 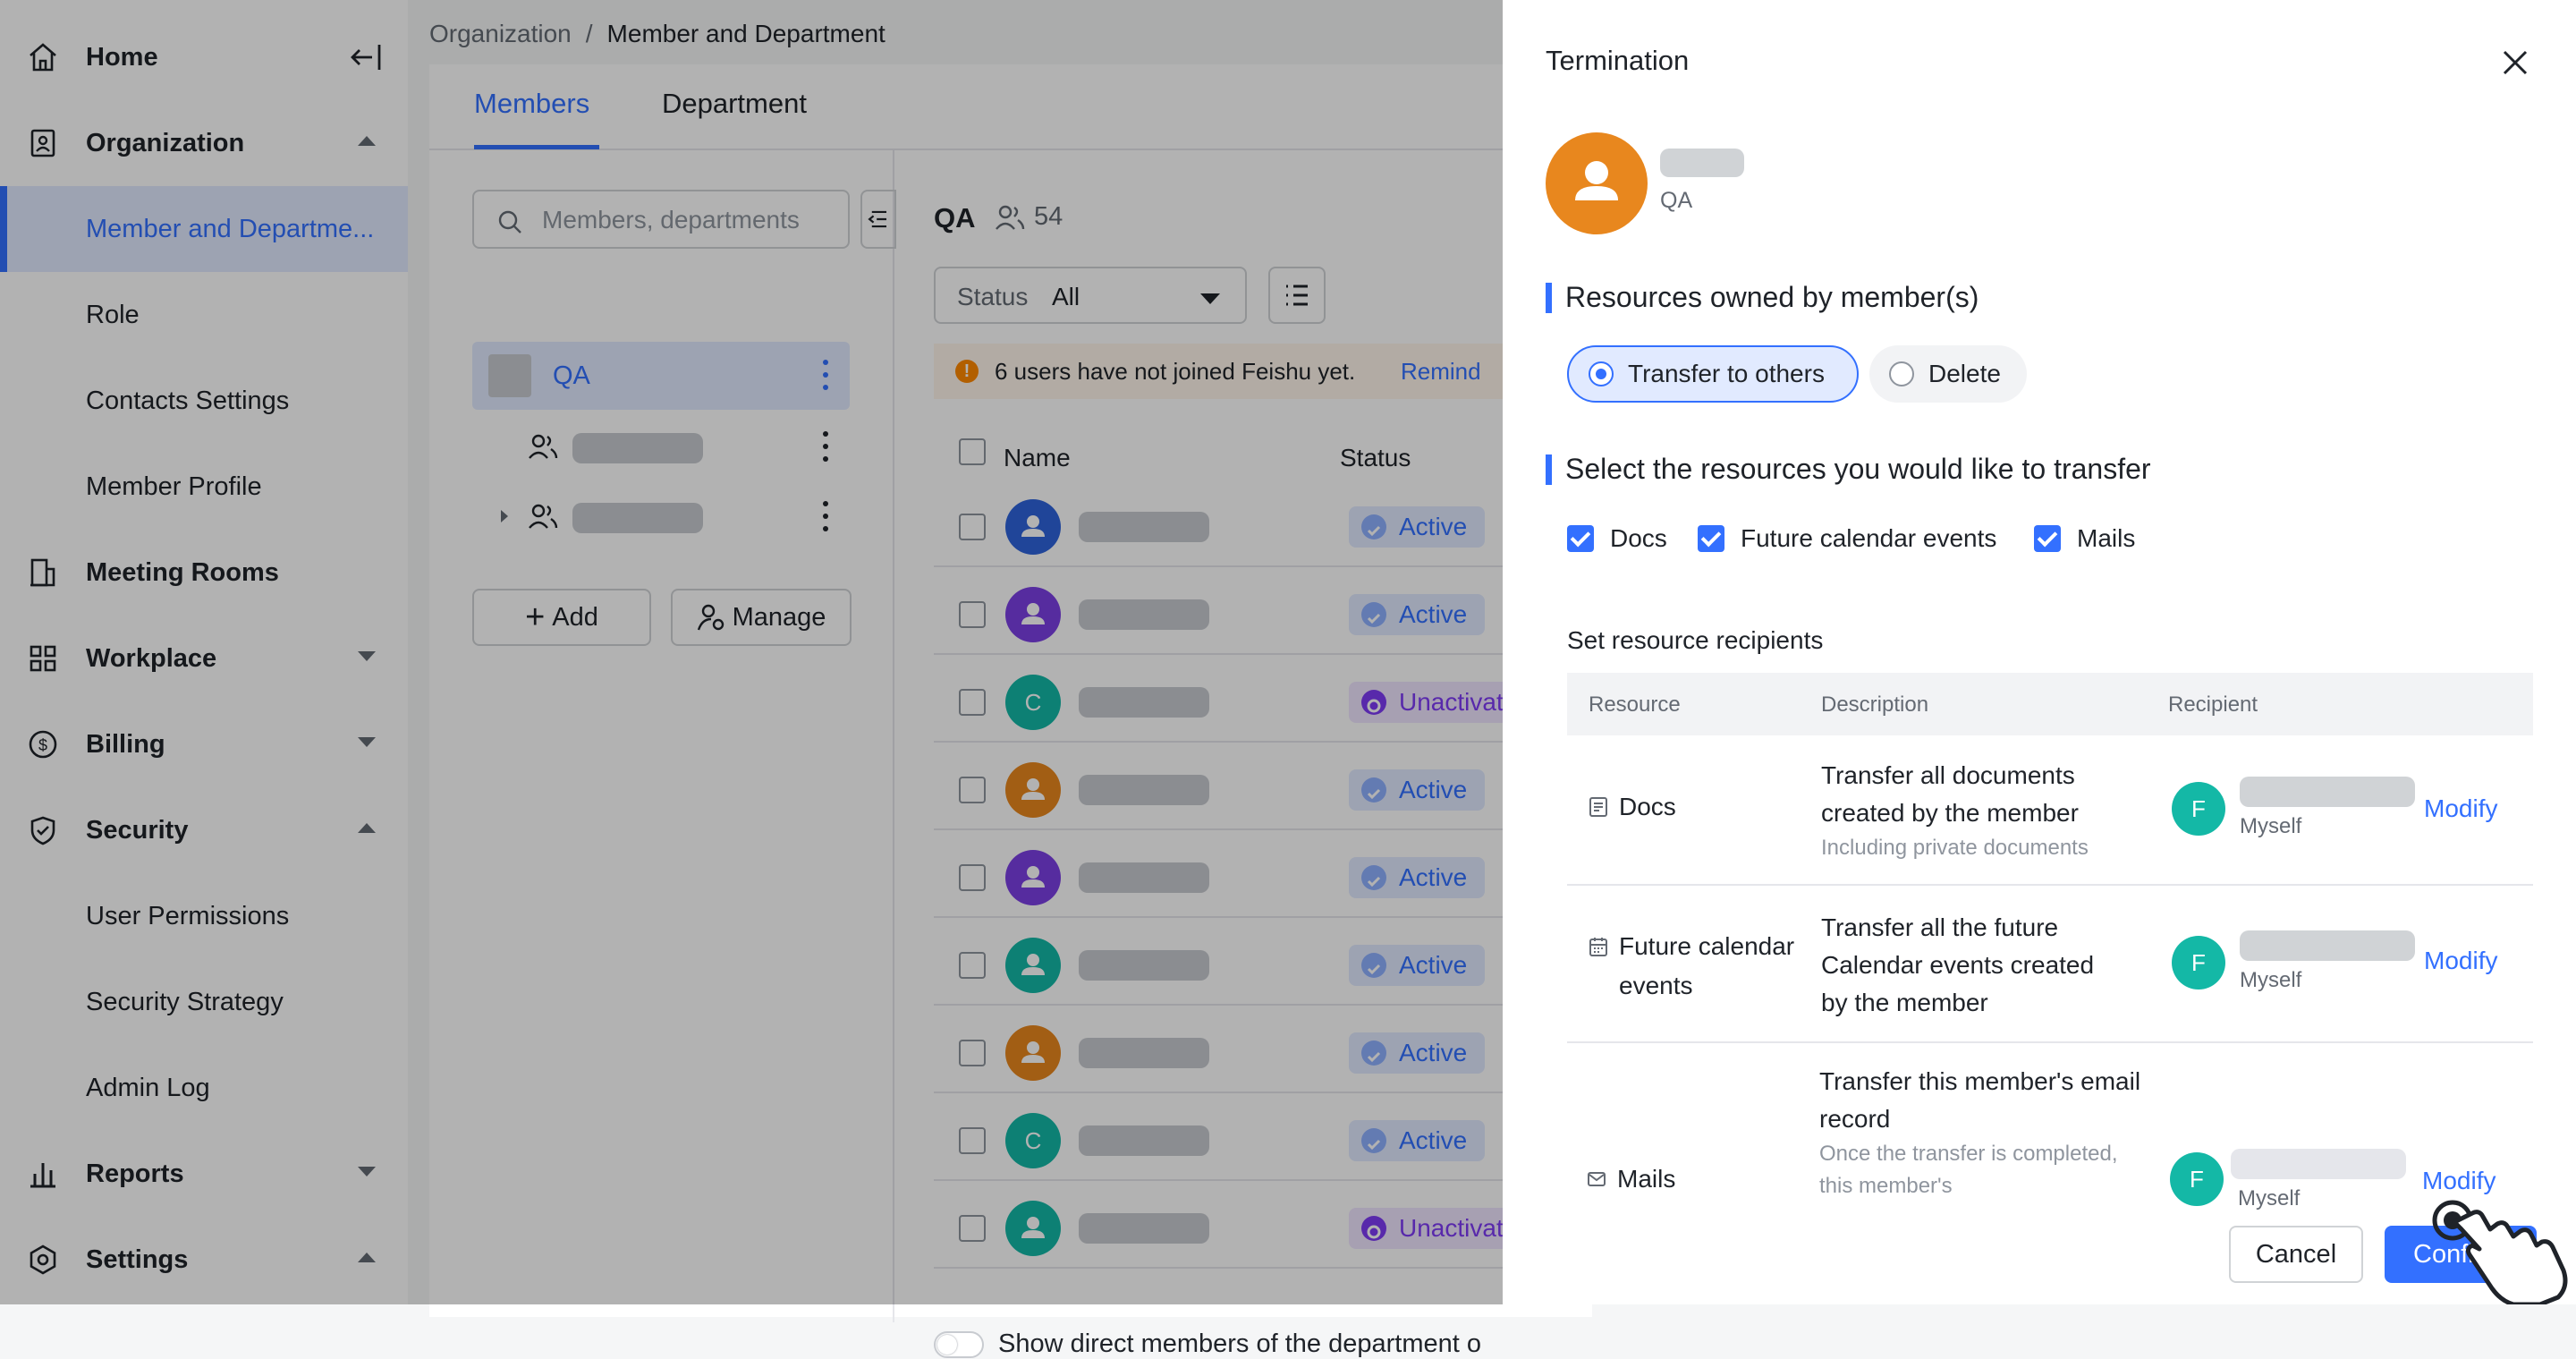 What do you see at coordinates (1596, 181) in the screenshot?
I see `person-icon` at bounding box center [1596, 181].